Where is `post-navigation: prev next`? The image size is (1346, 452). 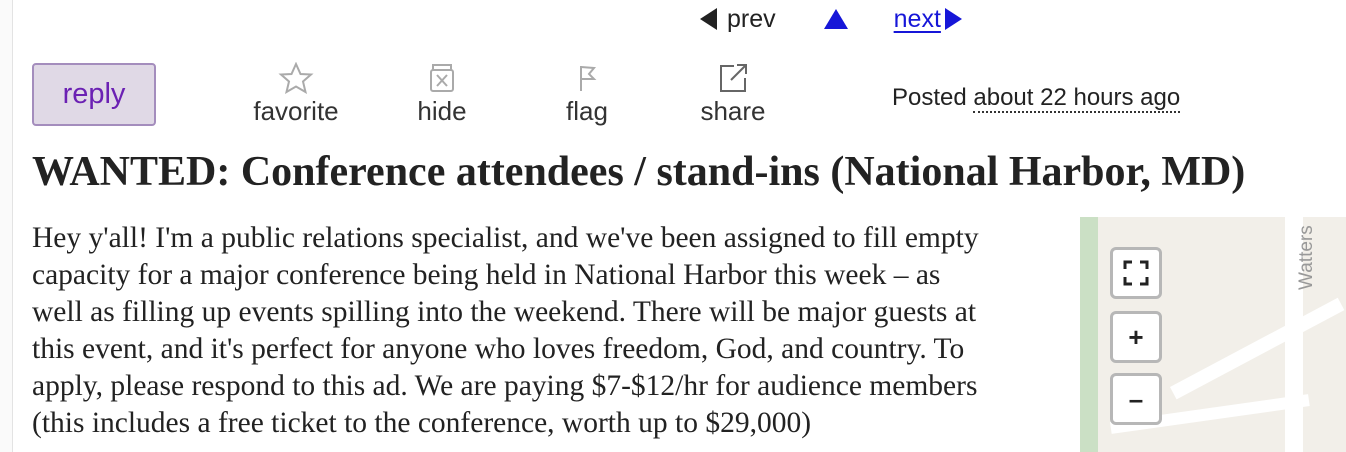
post-navigation: prev next is located at coordinates (831, 19).